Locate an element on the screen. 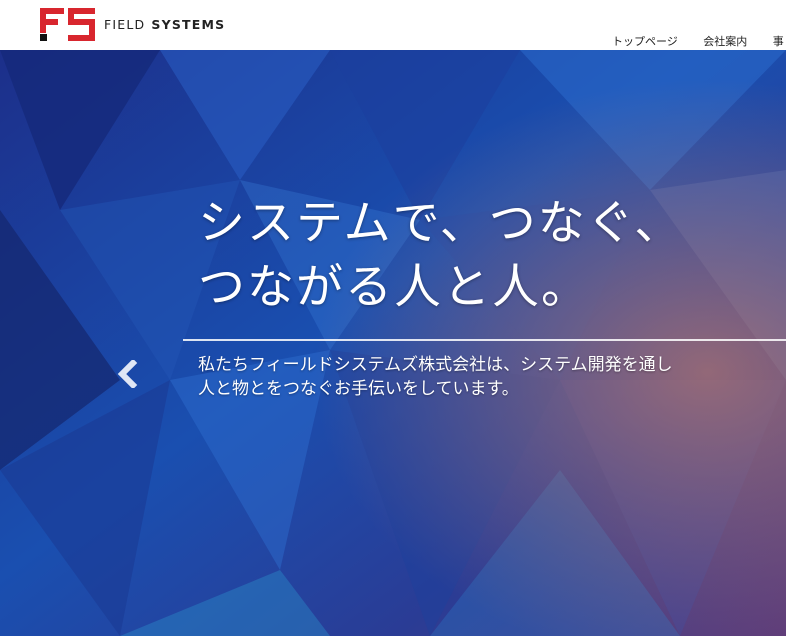 The image size is (786, 636). hero-description-line1: 私たちフィールドシステムズ株式会社は、システム開発を通し is located at coordinates (435, 365).